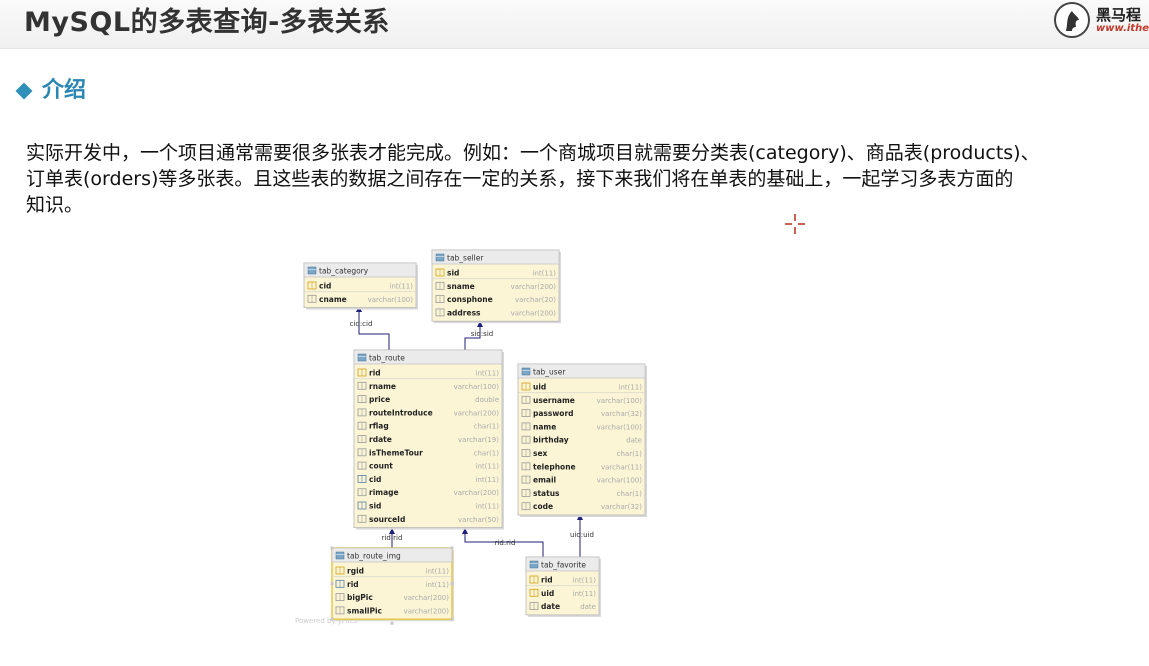  I want to click on column-type: varchar(20), so click(535, 300).